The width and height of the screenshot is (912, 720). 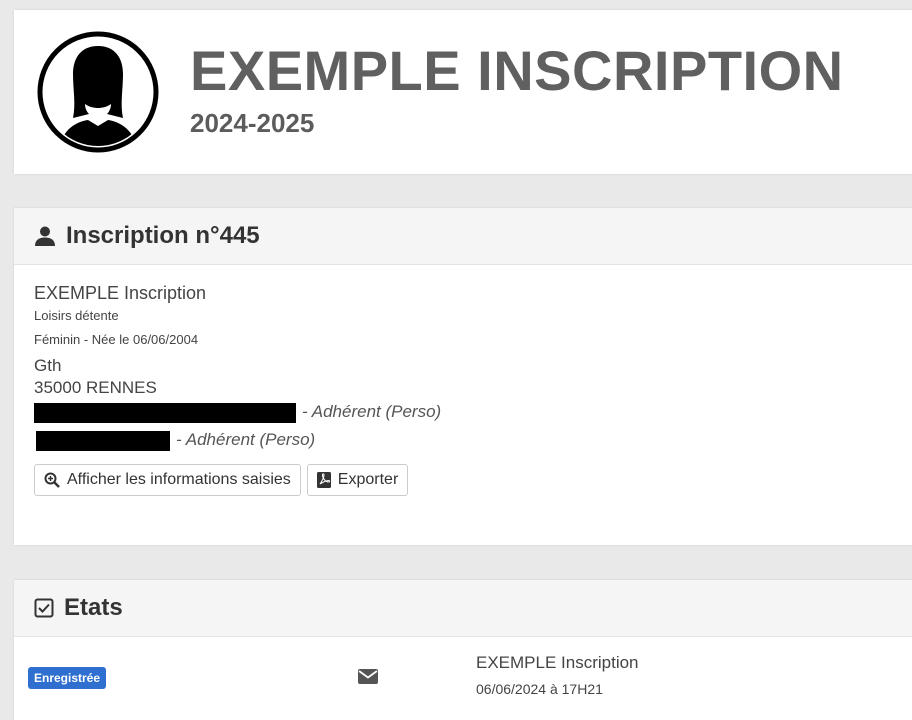 I want to click on export-label: Exporter, so click(x=368, y=479).